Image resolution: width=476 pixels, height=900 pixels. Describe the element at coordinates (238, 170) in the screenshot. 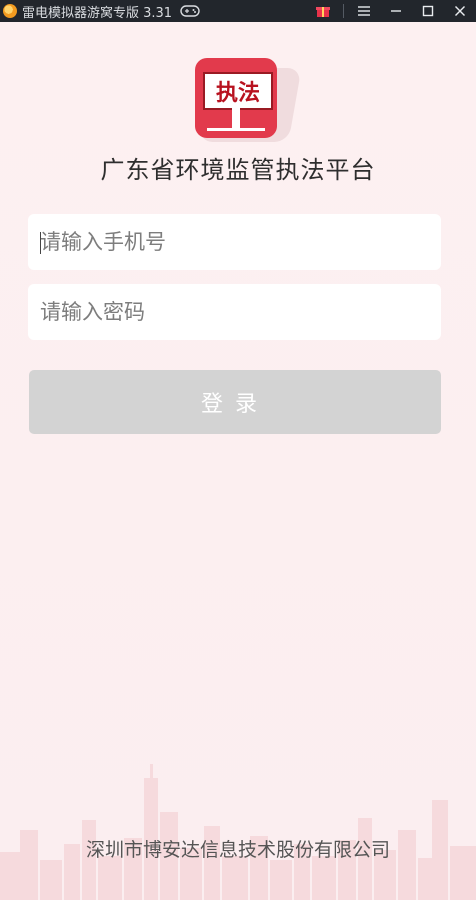

I see `app-title: 广东省环境监管执法平台` at that location.